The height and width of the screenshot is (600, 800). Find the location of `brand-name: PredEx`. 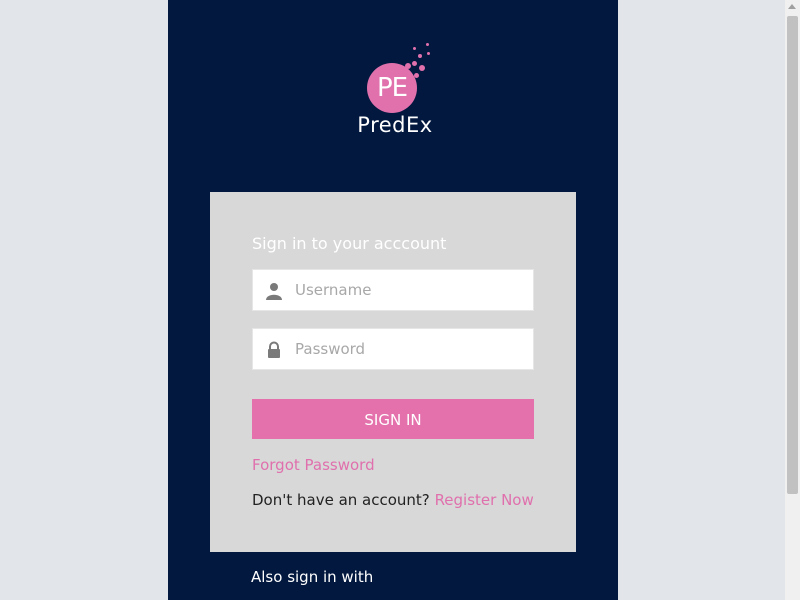

brand-name: PredEx is located at coordinates (395, 125).